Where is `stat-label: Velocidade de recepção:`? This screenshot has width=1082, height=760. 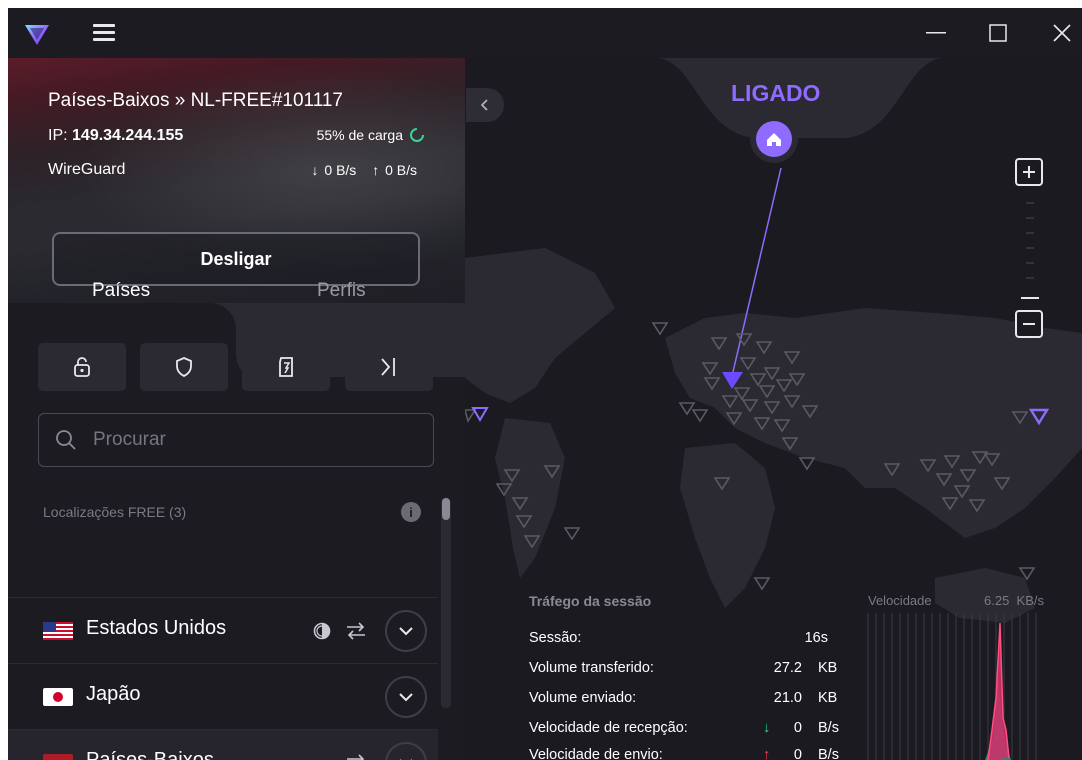 stat-label: Velocidade de recepção: is located at coordinates (608, 728).